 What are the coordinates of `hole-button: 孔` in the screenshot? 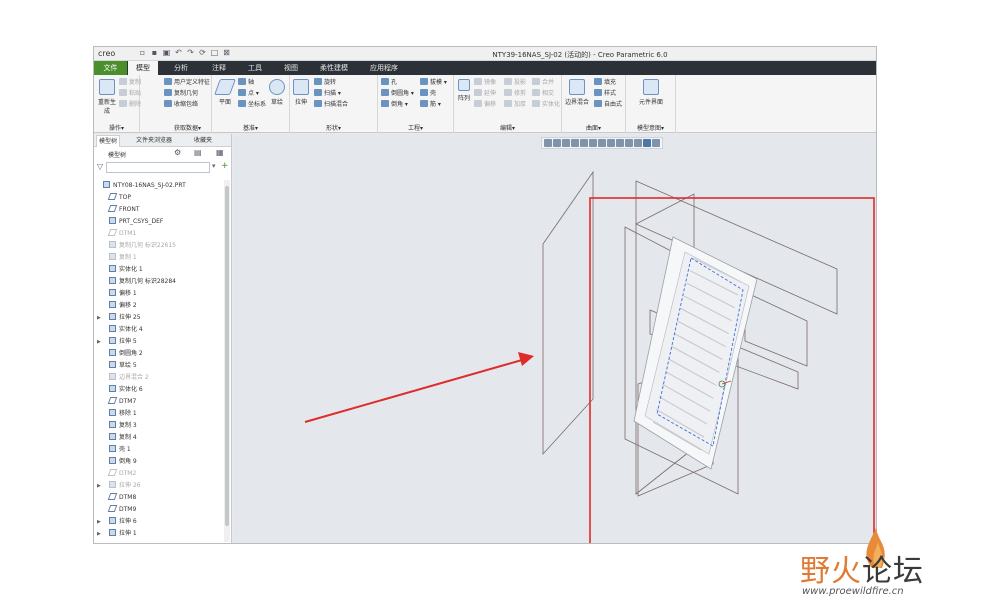 It's located at (389, 82).